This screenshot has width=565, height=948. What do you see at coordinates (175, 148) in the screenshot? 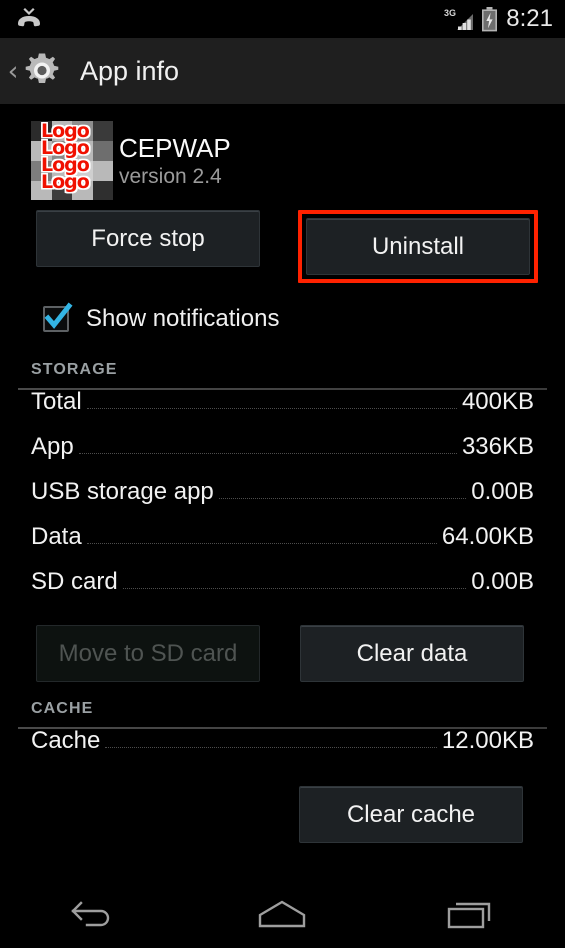
I see `app-name: CEPWAP` at bounding box center [175, 148].